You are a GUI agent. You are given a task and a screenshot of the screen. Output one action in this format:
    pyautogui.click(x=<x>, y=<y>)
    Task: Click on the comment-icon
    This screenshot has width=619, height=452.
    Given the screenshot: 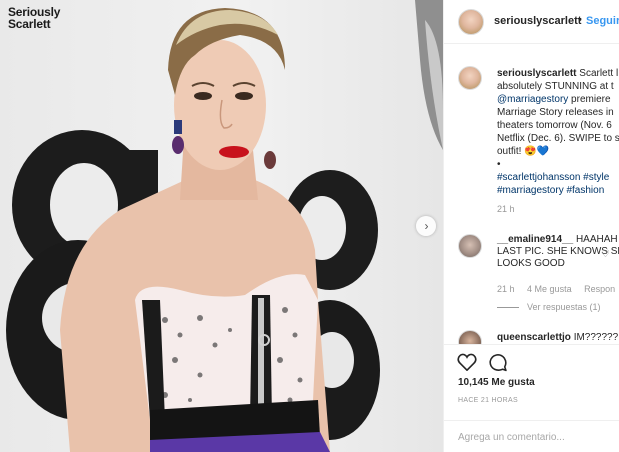 What is the action you would take?
    pyautogui.click(x=498, y=362)
    